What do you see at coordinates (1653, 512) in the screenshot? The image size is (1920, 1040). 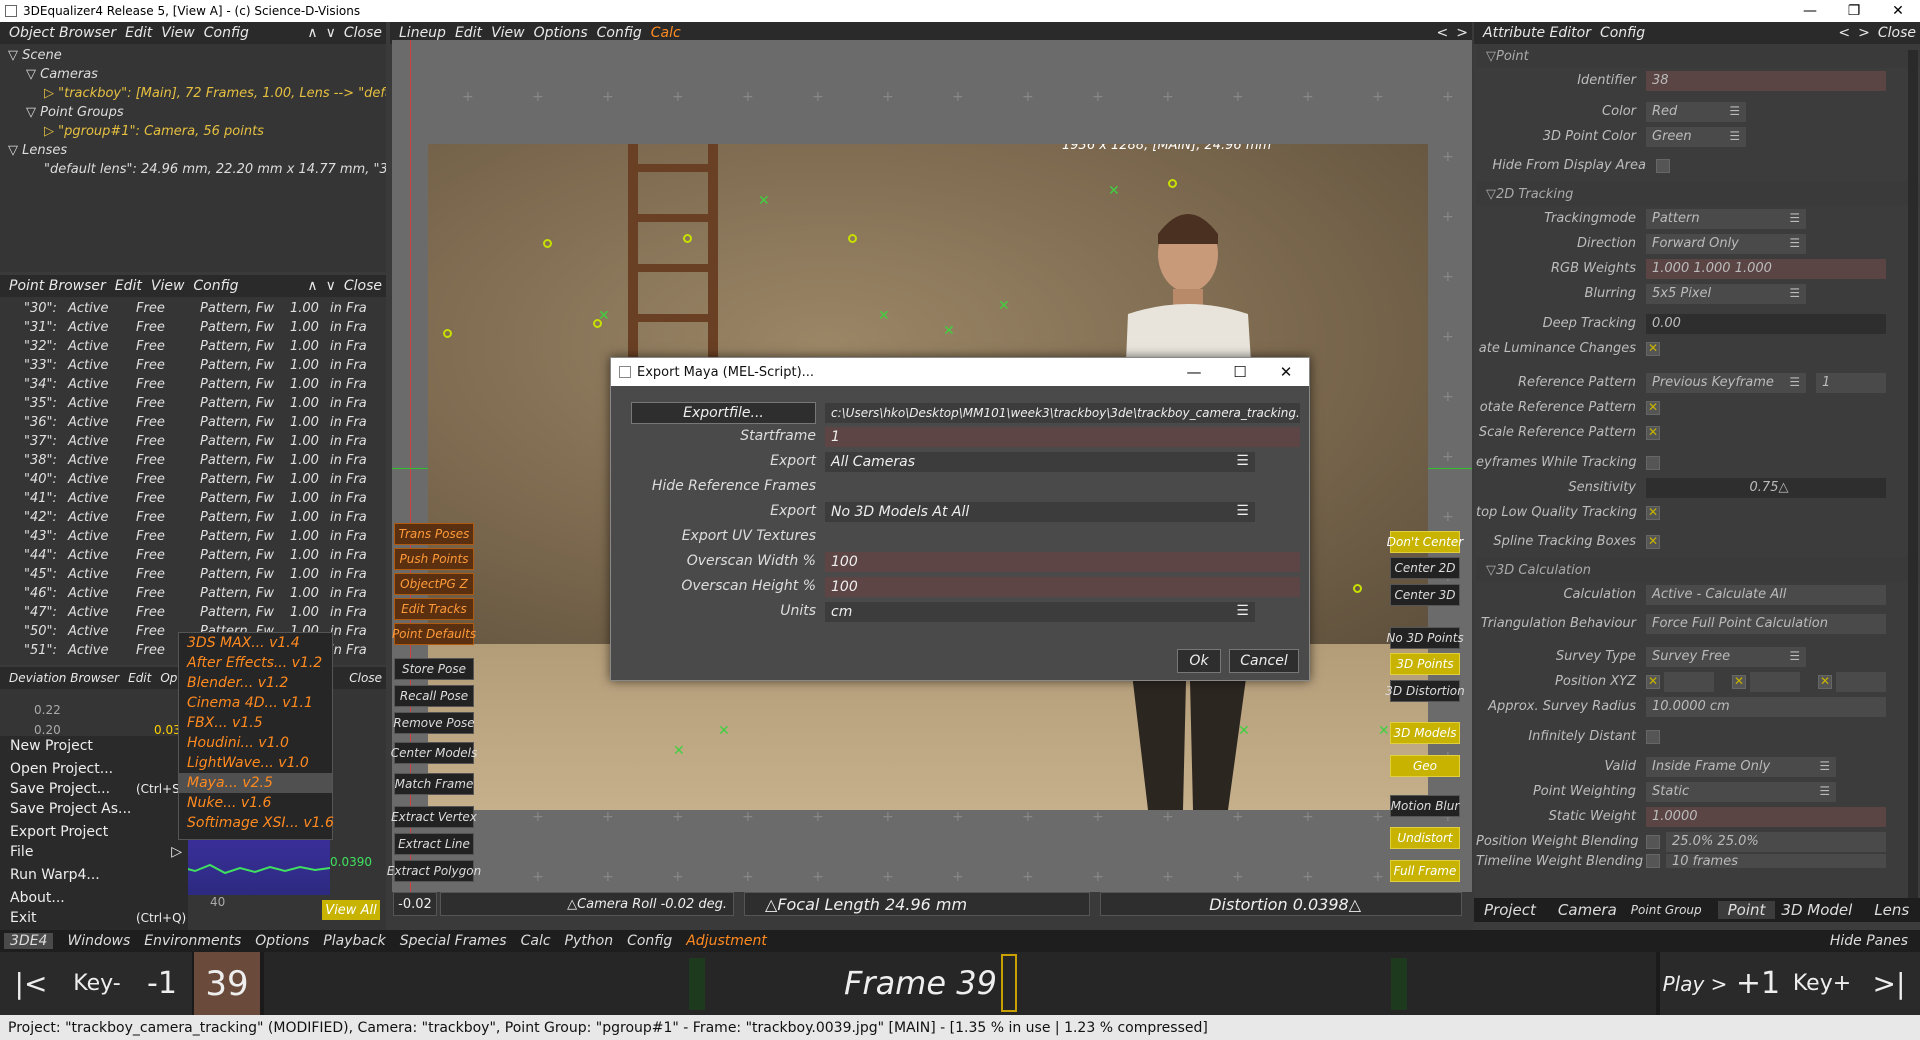 I see `low-quality-checkbox` at bounding box center [1653, 512].